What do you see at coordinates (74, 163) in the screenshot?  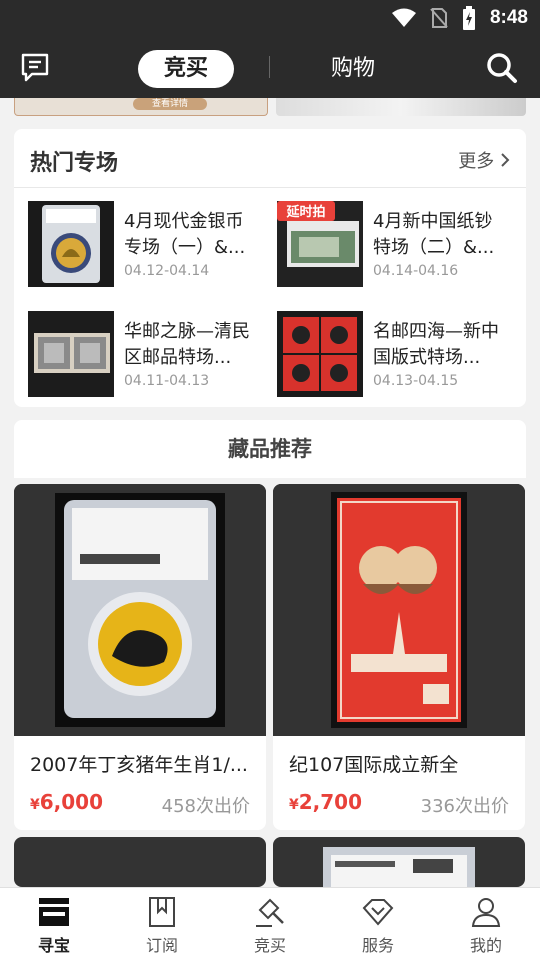 I see `hot-section-title: 热门专场` at bounding box center [74, 163].